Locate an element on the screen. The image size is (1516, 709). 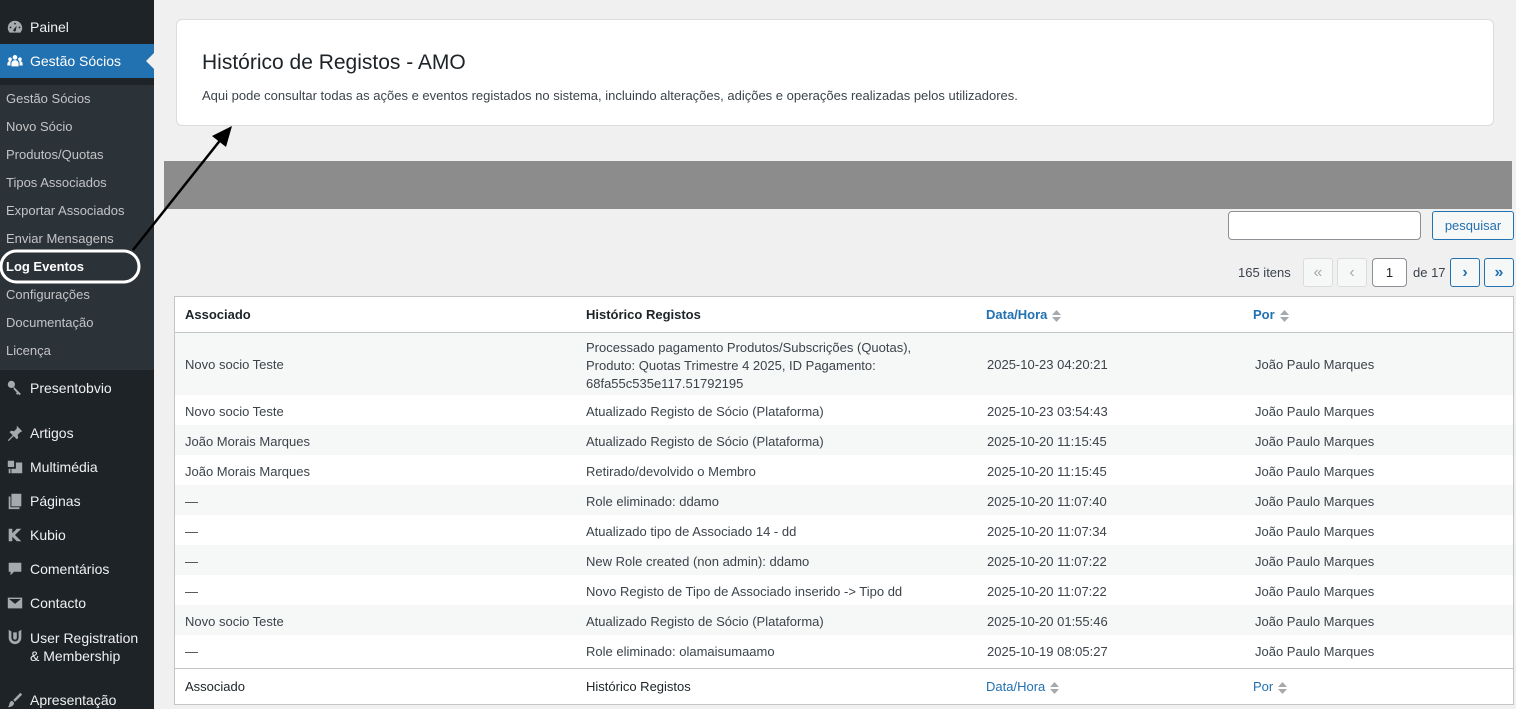
pushpin-icon is located at coordinates (15, 433).